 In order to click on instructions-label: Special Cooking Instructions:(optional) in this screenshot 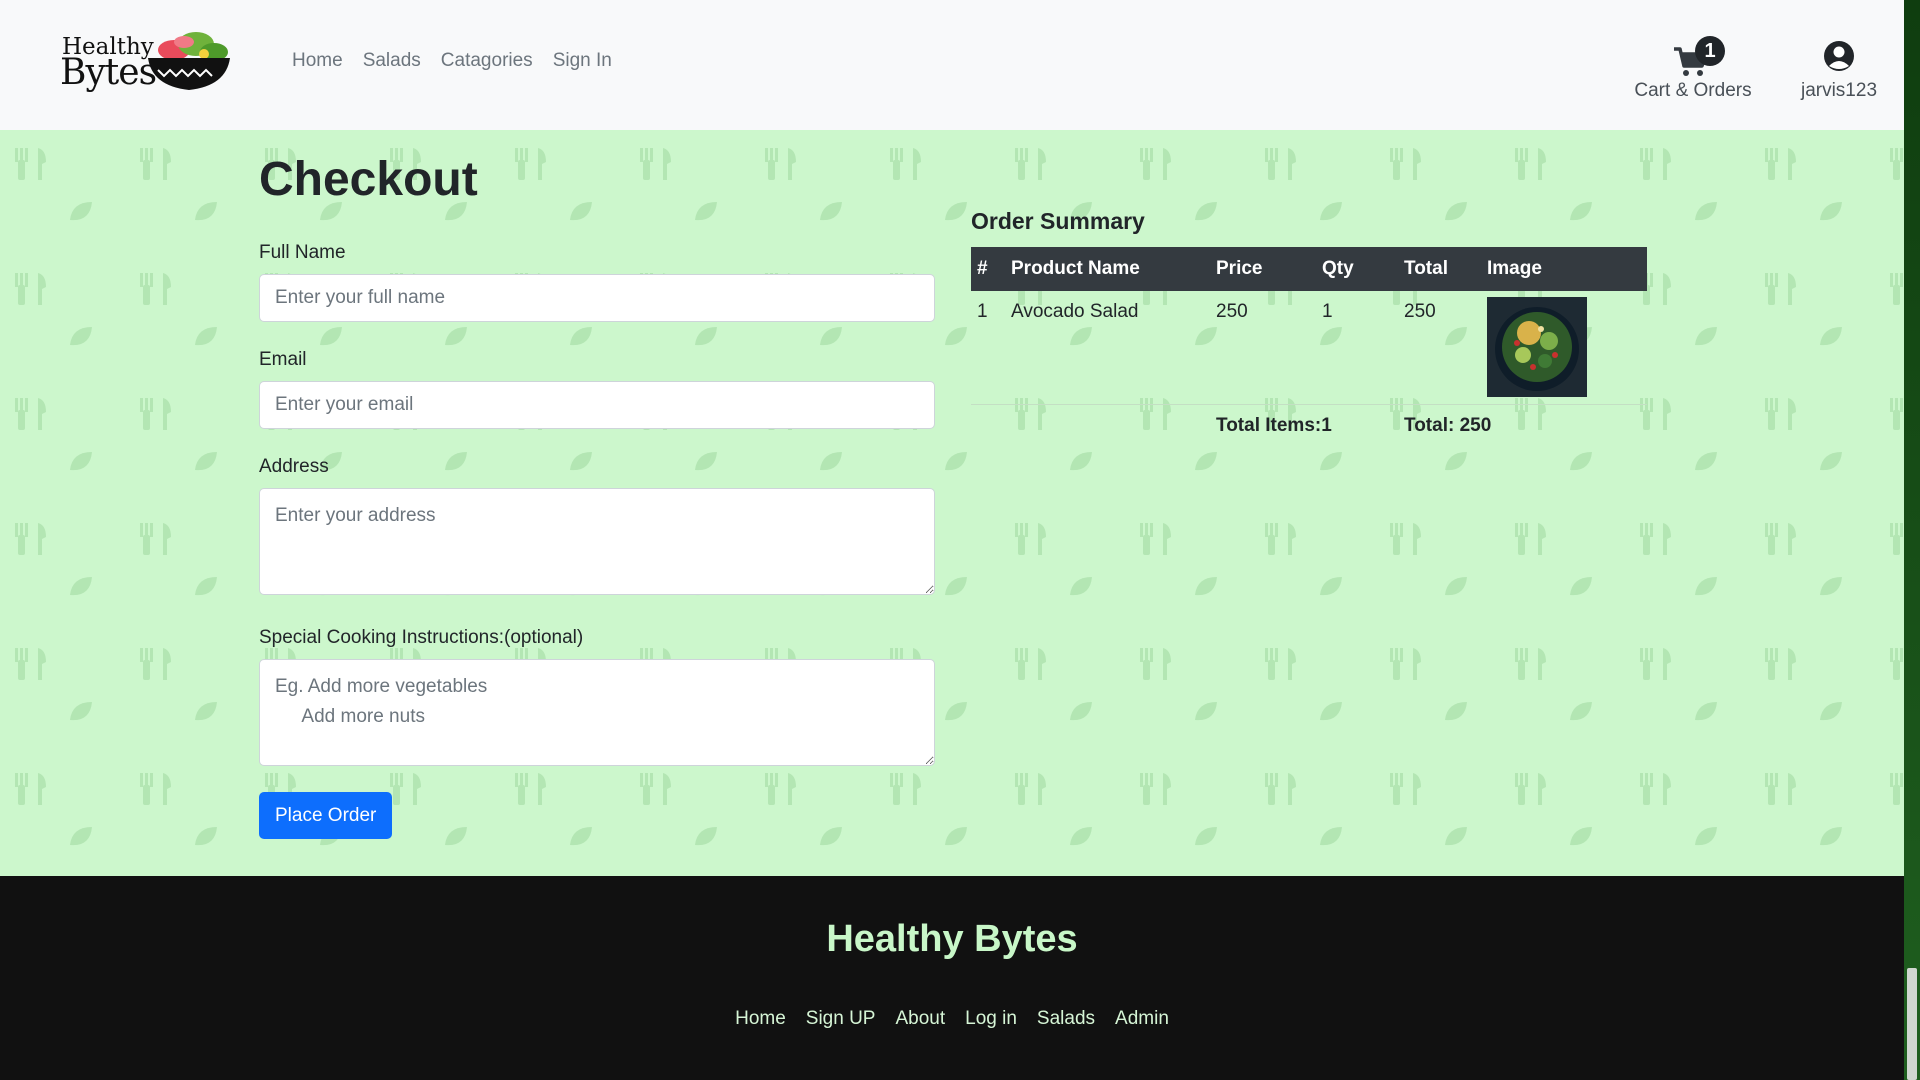, I will do `click(421, 637)`.